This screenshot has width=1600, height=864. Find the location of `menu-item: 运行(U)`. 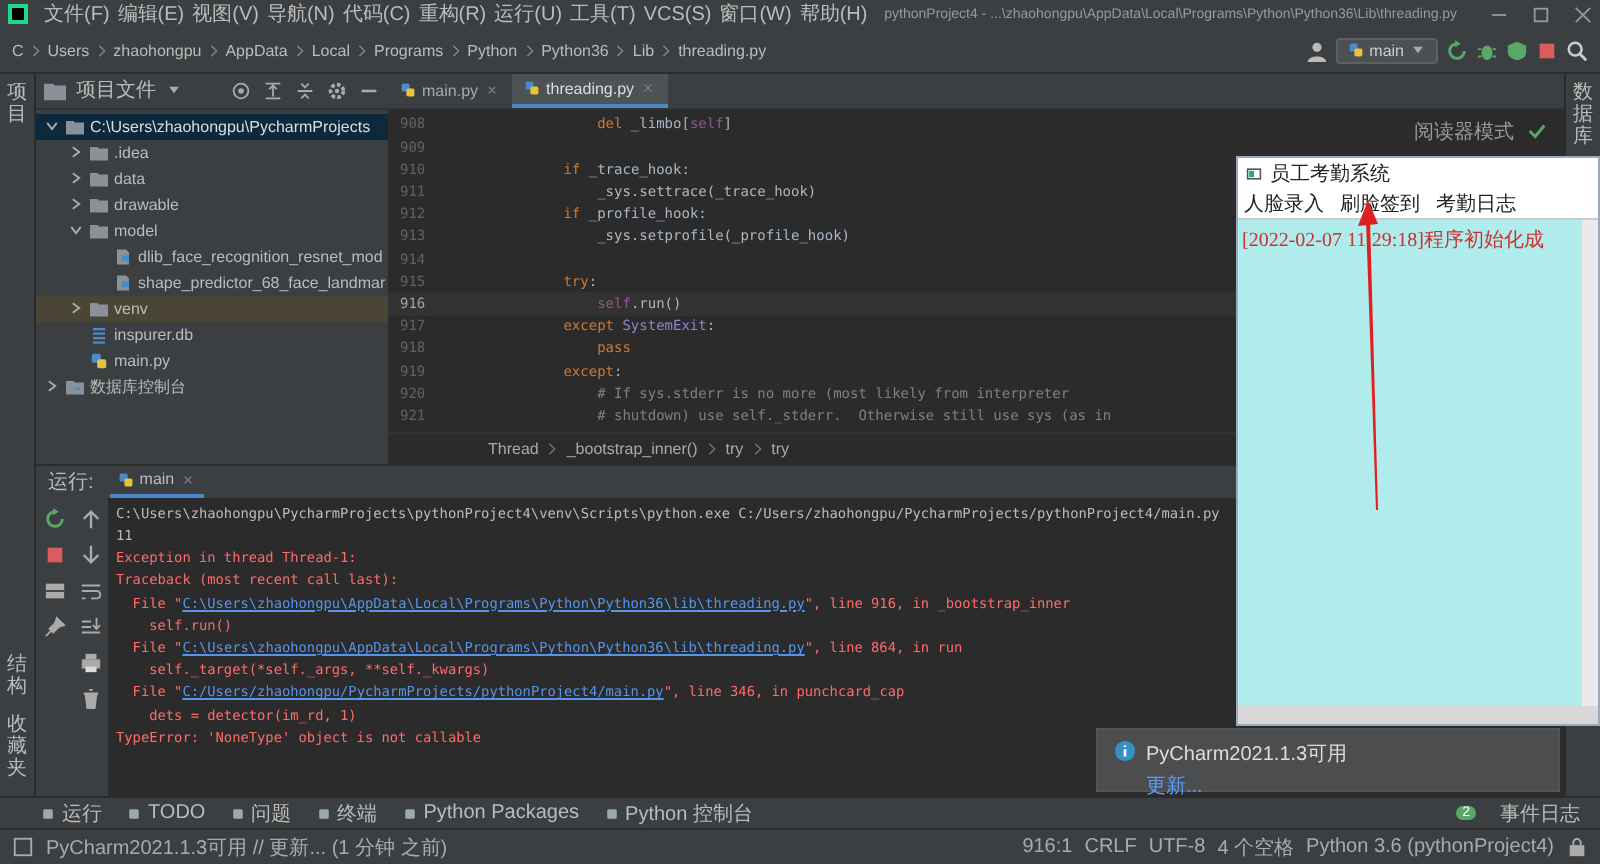

menu-item: 运行(U) is located at coordinates (528, 14).